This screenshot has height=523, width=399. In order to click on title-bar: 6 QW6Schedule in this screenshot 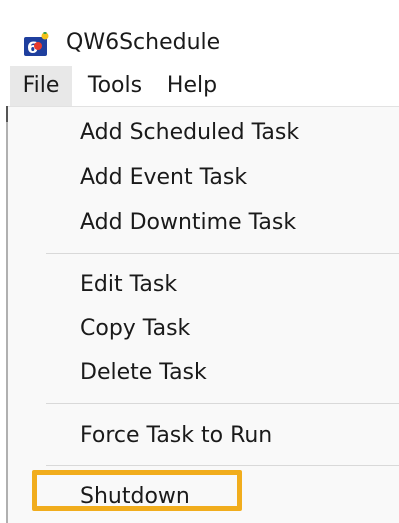, I will do `click(199, 33)`.